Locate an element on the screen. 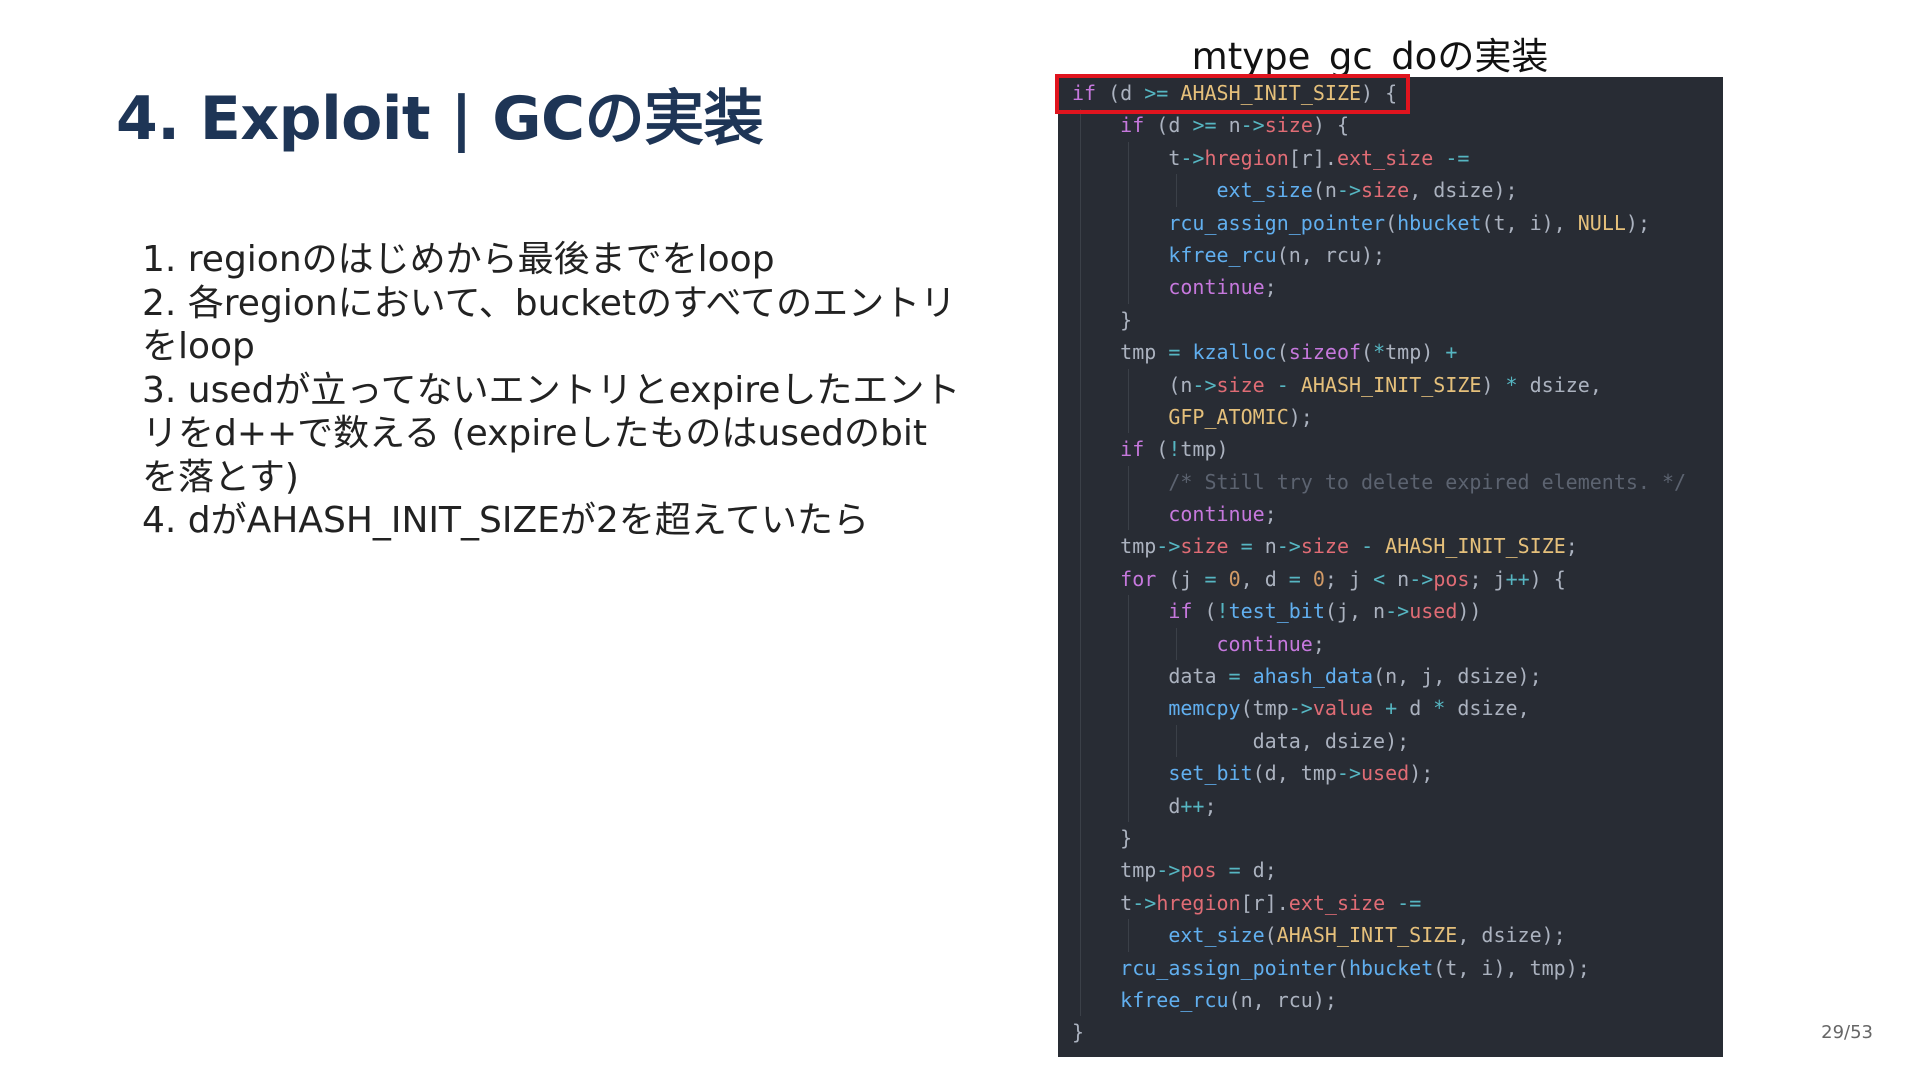 This screenshot has height=1080, width=1920. page-number: 29/53 is located at coordinates (1847, 1032).